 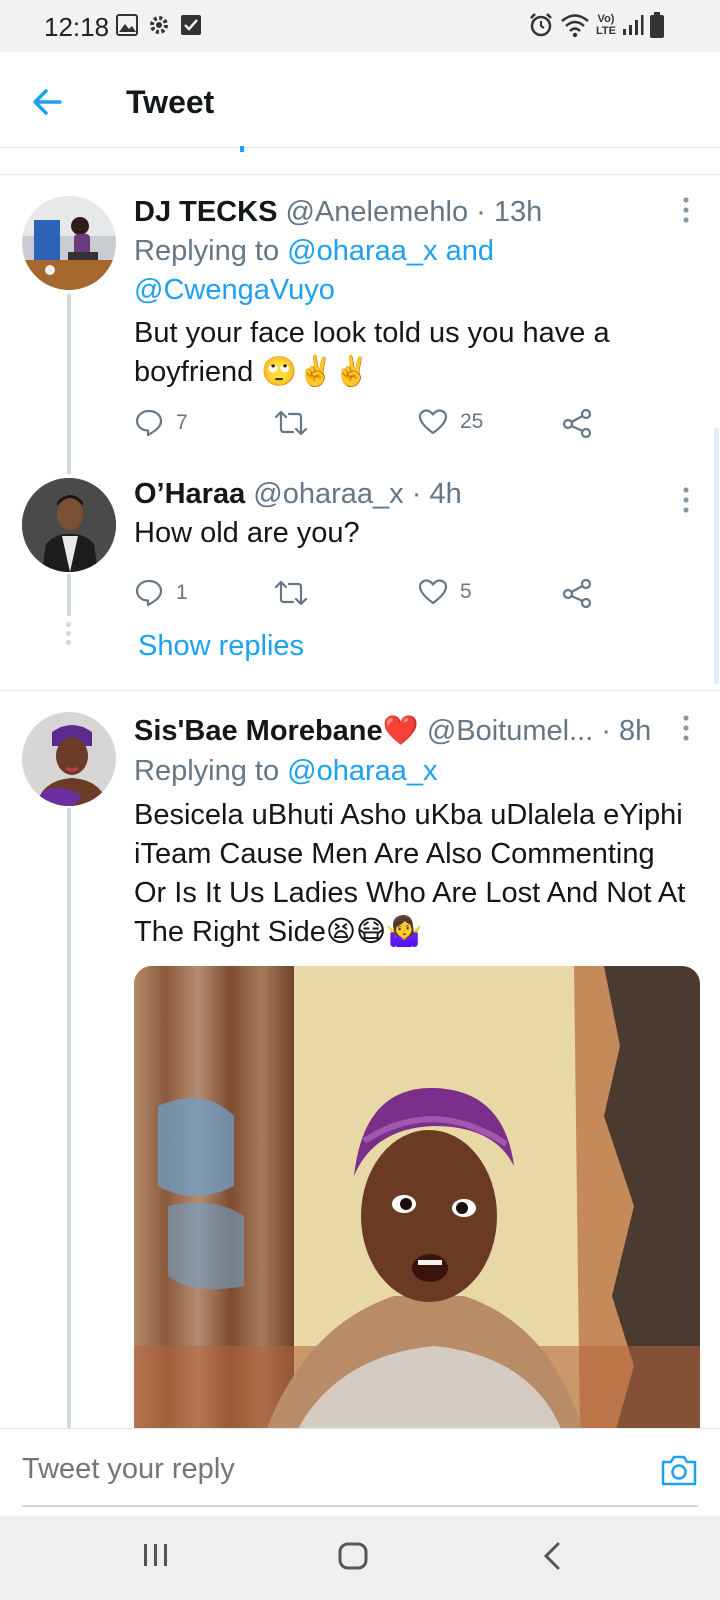 I want to click on author-handle: @Anelemehlo, so click(x=376, y=212).